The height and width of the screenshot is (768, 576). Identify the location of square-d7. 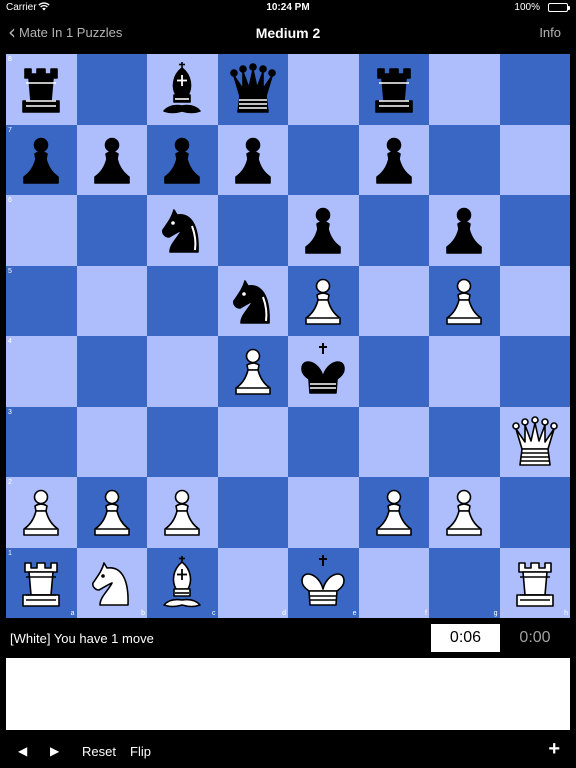
(252, 159).